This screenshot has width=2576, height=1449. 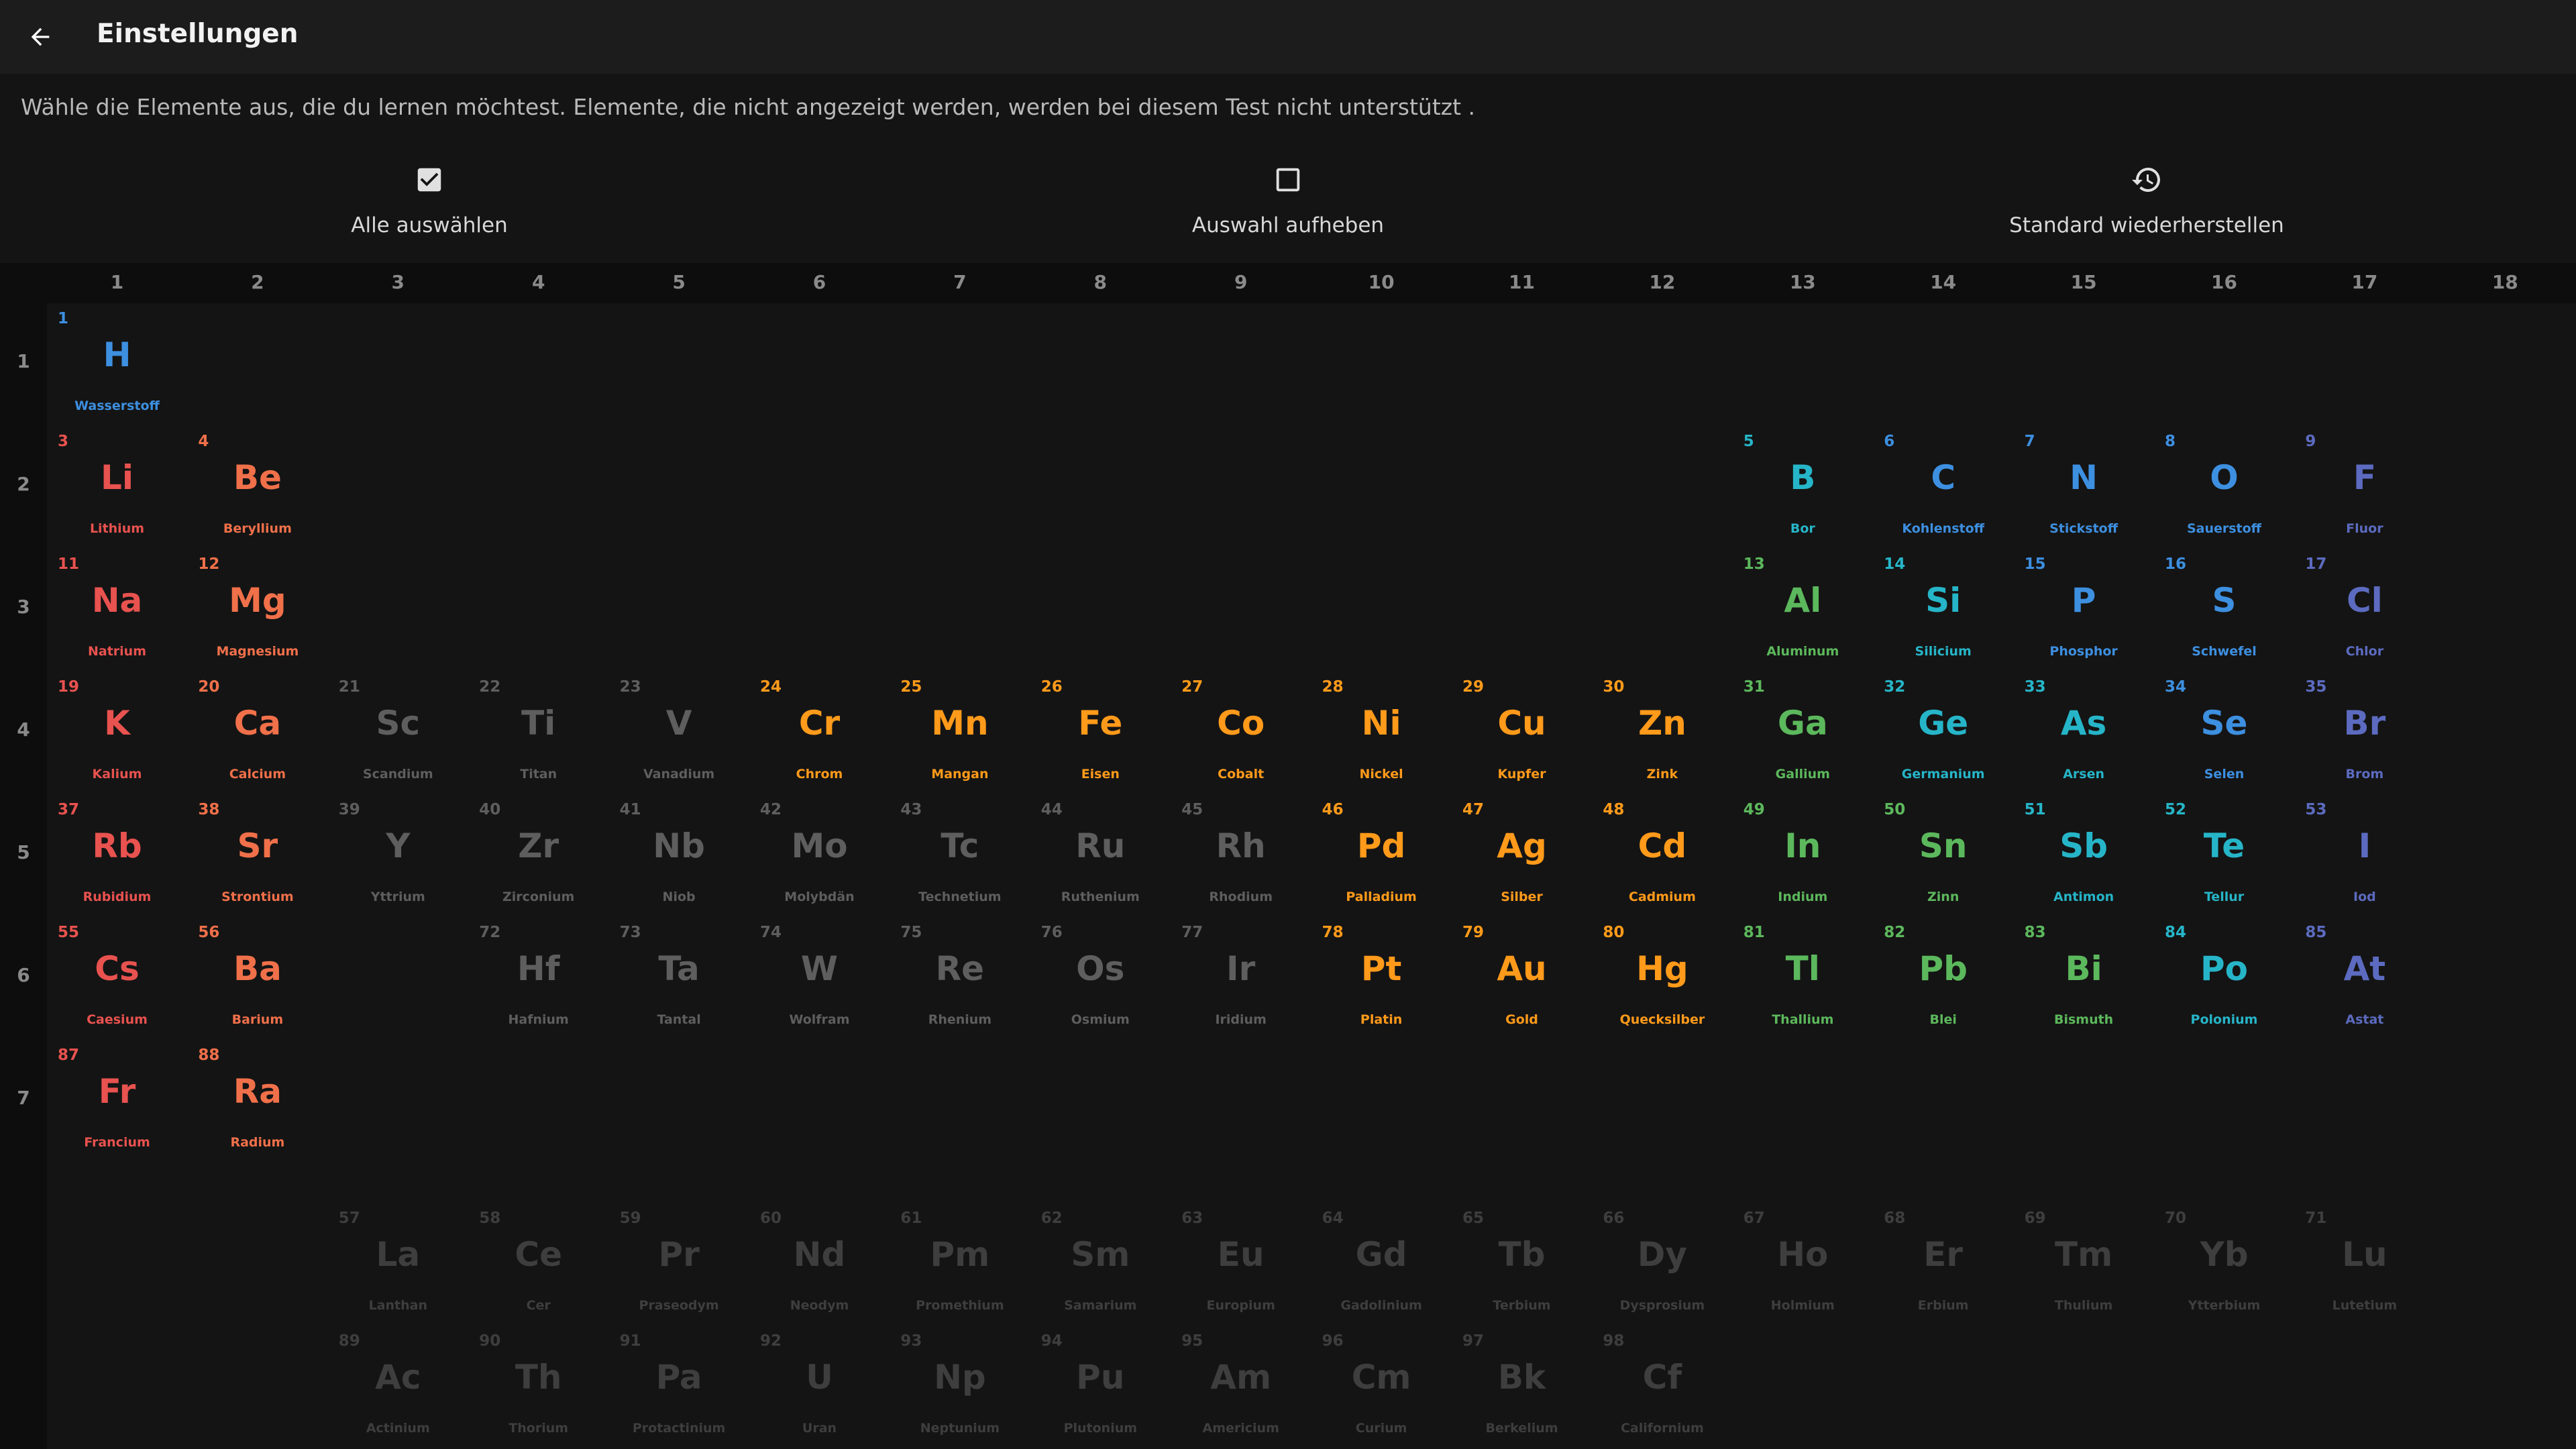 What do you see at coordinates (2224, 1019) in the screenshot?
I see `element-name: Polonium` at bounding box center [2224, 1019].